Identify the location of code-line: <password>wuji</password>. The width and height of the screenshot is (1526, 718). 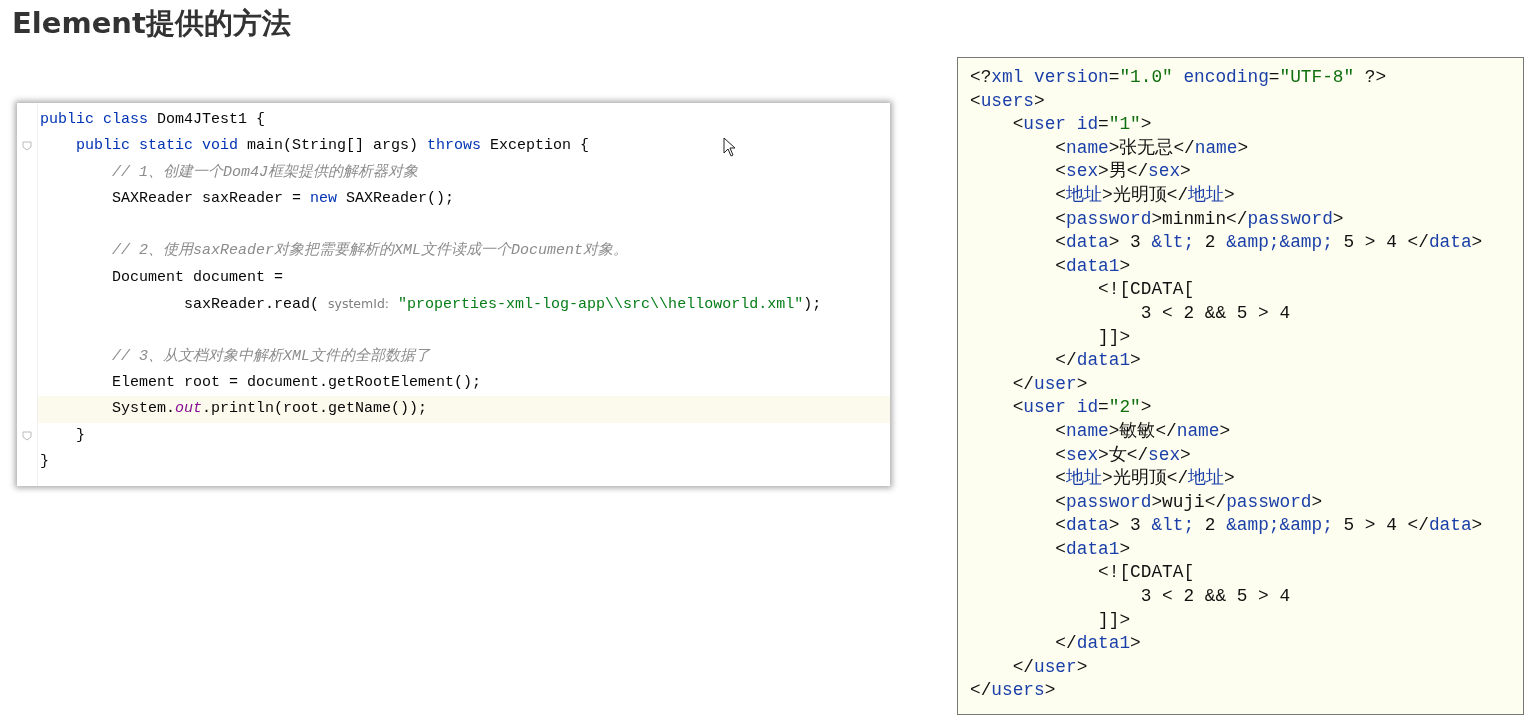
(1189, 502).